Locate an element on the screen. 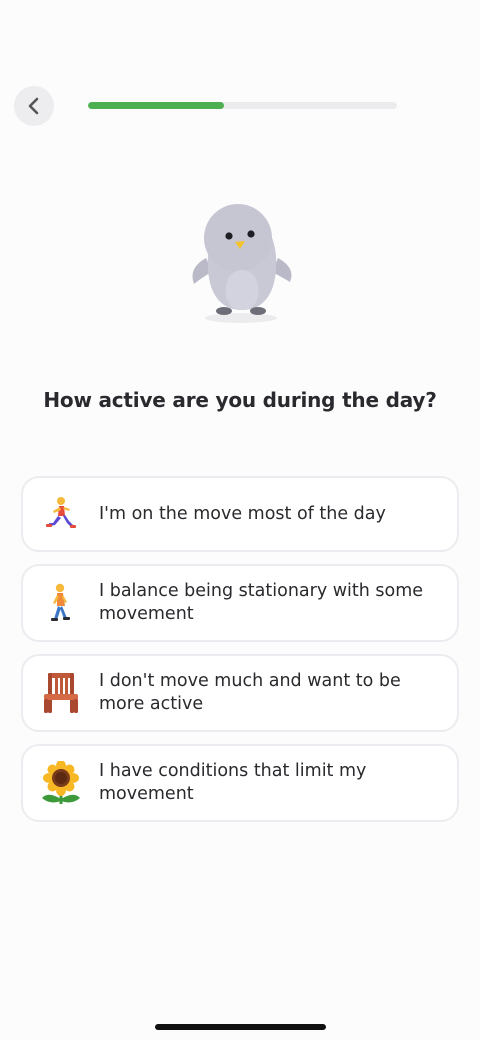 This screenshot has height=1040, width=480. chevron-left-icon is located at coordinates (33, 106).